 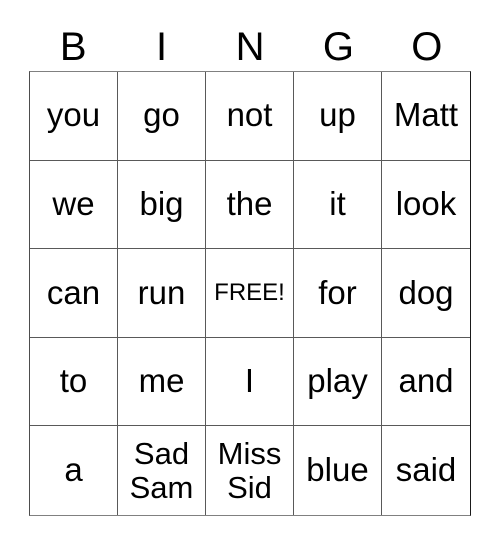 I want to click on bingo-cell: can, so click(x=74, y=293).